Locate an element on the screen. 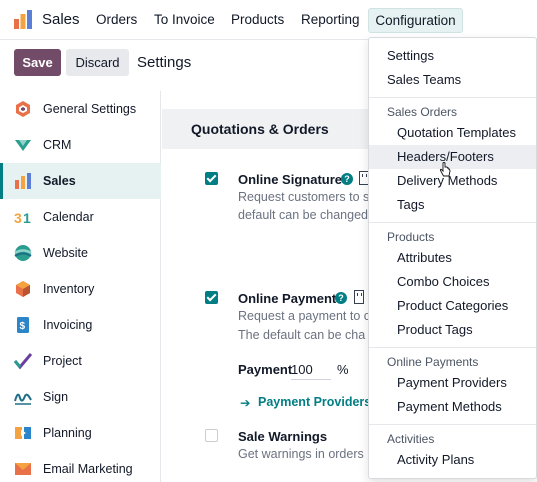  percent-unit: % is located at coordinates (343, 369).